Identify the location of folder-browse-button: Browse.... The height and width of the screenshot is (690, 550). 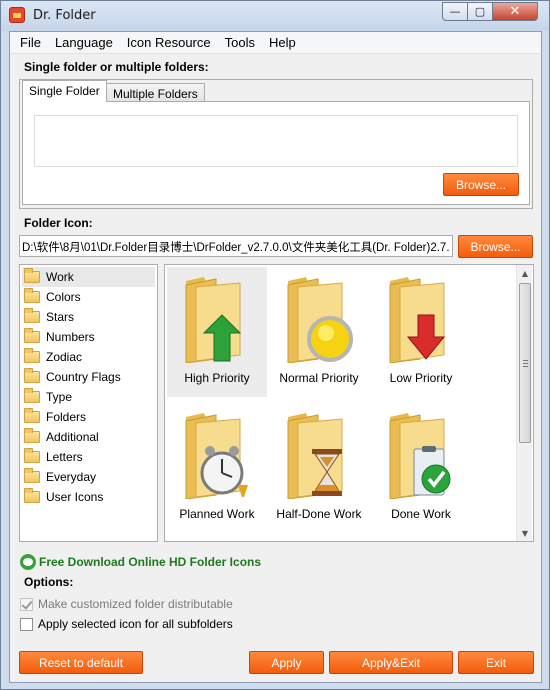
(481, 184).